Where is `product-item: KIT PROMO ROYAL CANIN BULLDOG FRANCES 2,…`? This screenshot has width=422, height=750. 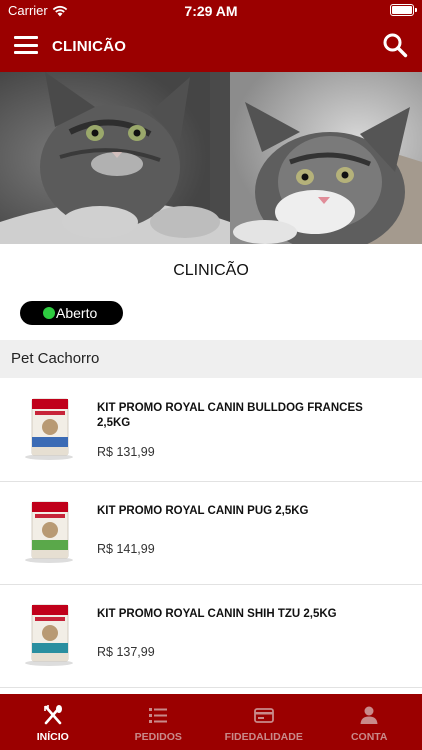 product-item: KIT PROMO ROYAL CANIN BULLDOG FRANCES 2,… is located at coordinates (211, 430).